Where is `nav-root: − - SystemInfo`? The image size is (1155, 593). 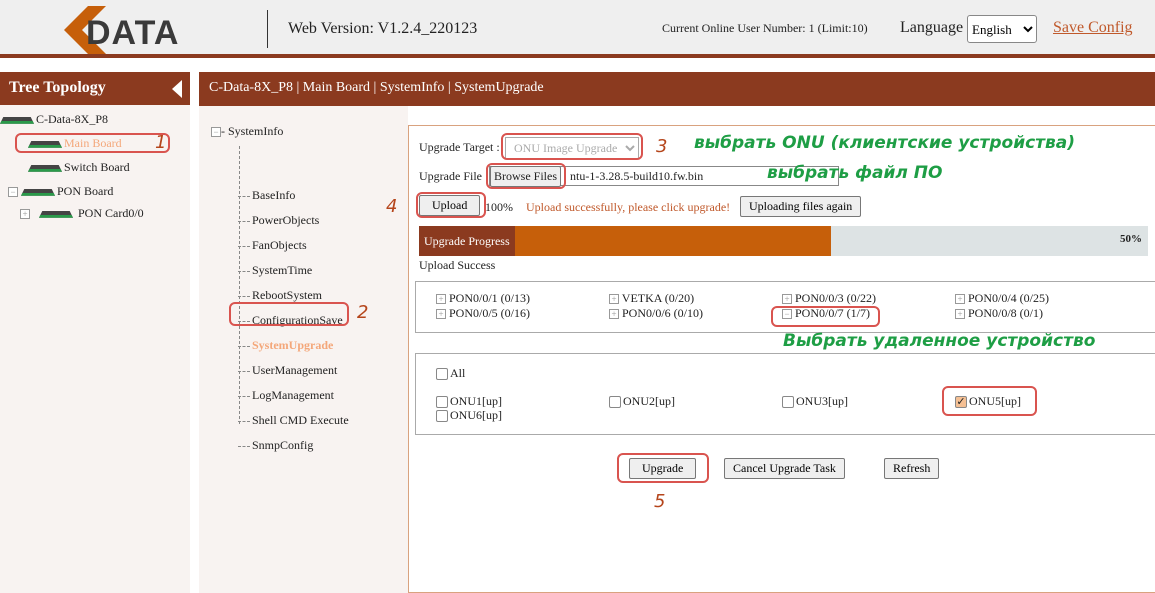
nav-root: − - SystemInfo is located at coordinates (247, 131).